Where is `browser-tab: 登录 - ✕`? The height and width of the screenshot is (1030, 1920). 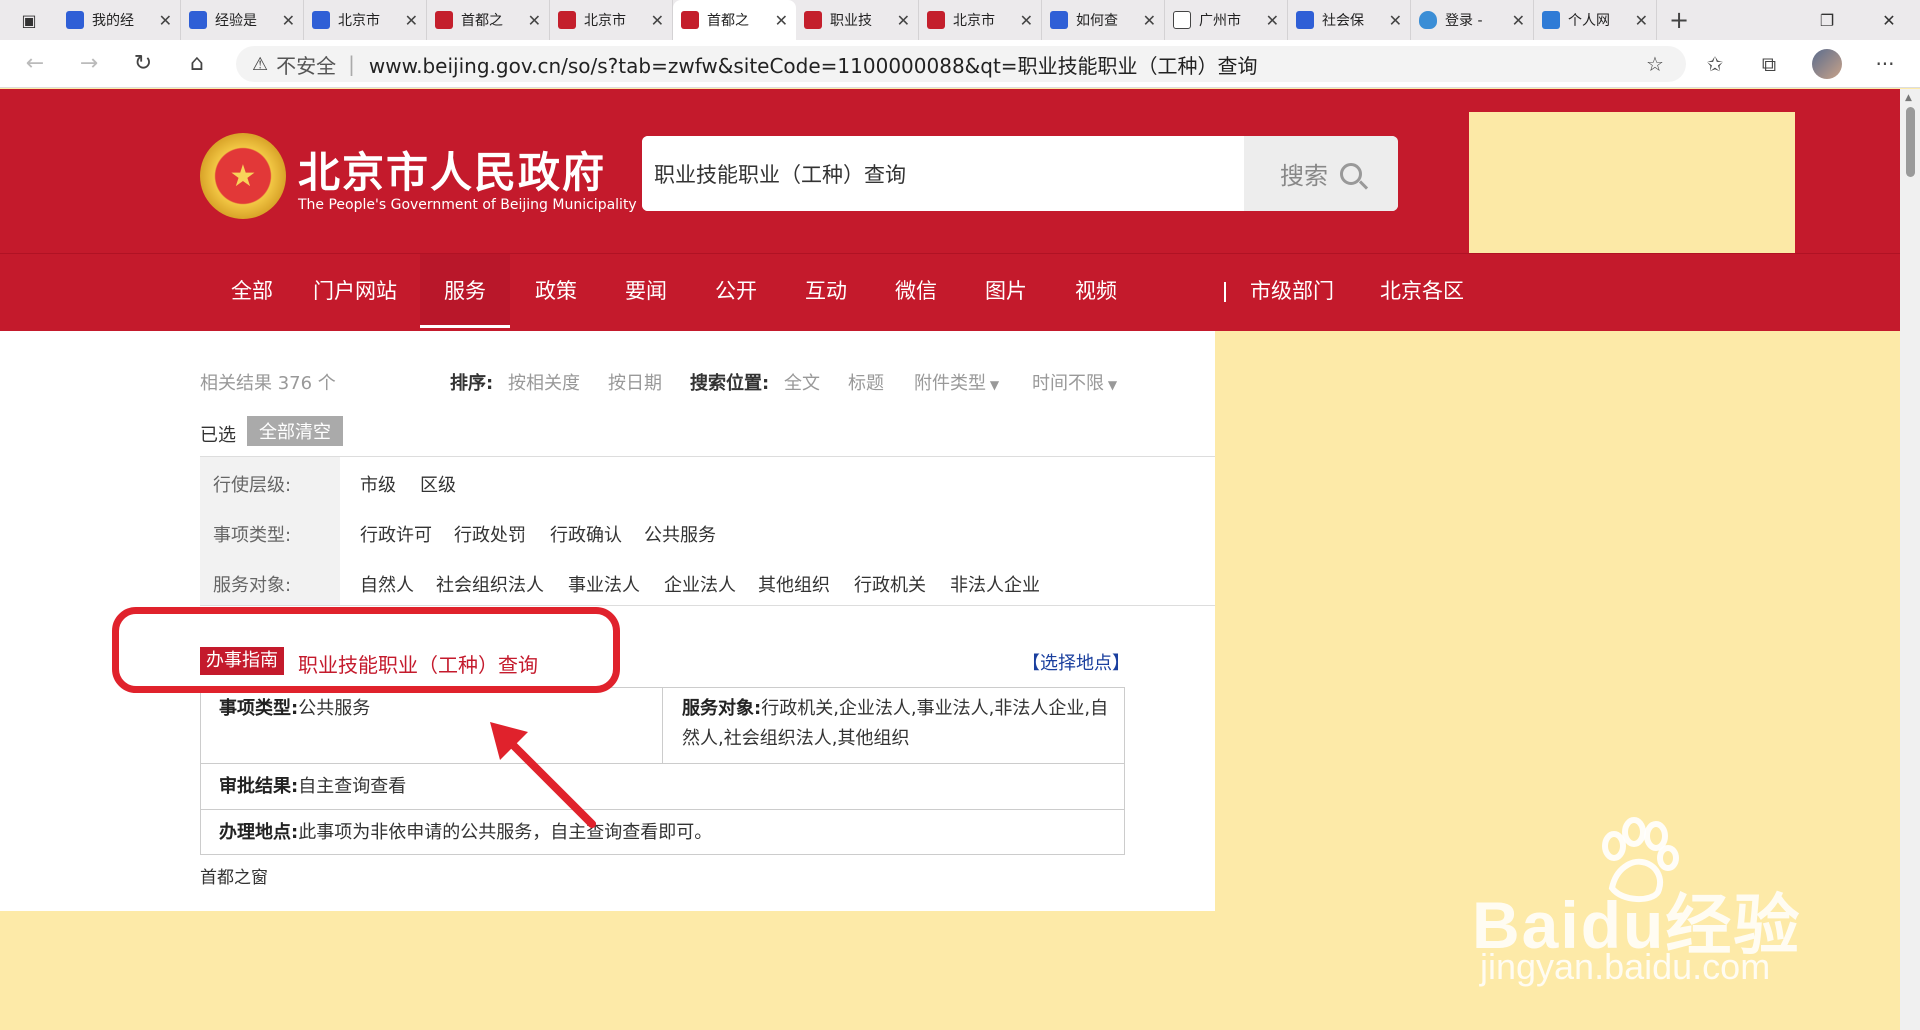 browser-tab: 登录 - ✕ is located at coordinates (1472, 20).